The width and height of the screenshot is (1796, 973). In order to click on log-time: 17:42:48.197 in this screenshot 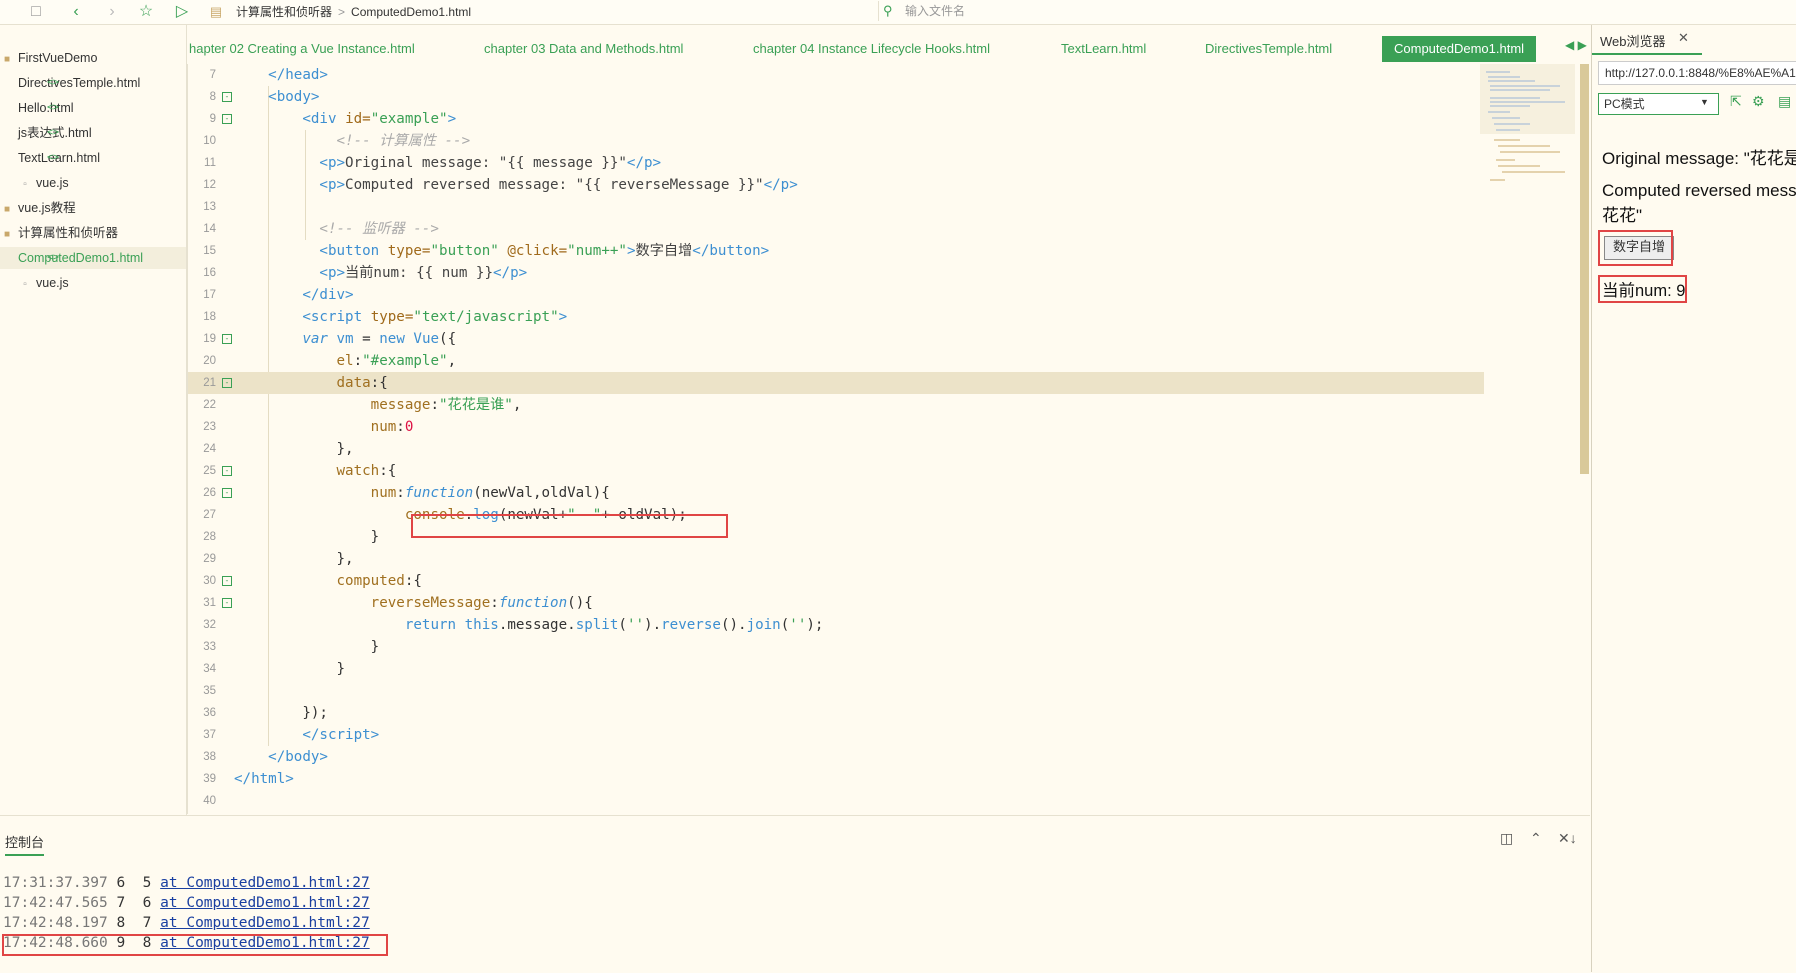, I will do `click(55, 923)`.